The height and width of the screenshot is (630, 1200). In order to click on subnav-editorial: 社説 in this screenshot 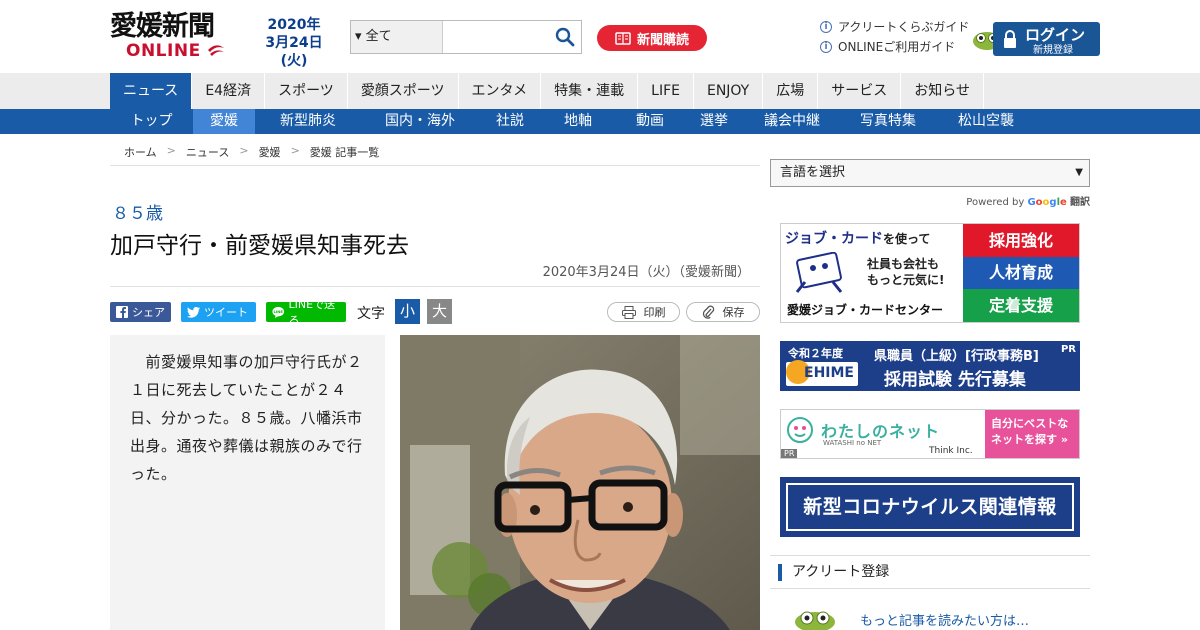, I will do `click(510, 121)`.